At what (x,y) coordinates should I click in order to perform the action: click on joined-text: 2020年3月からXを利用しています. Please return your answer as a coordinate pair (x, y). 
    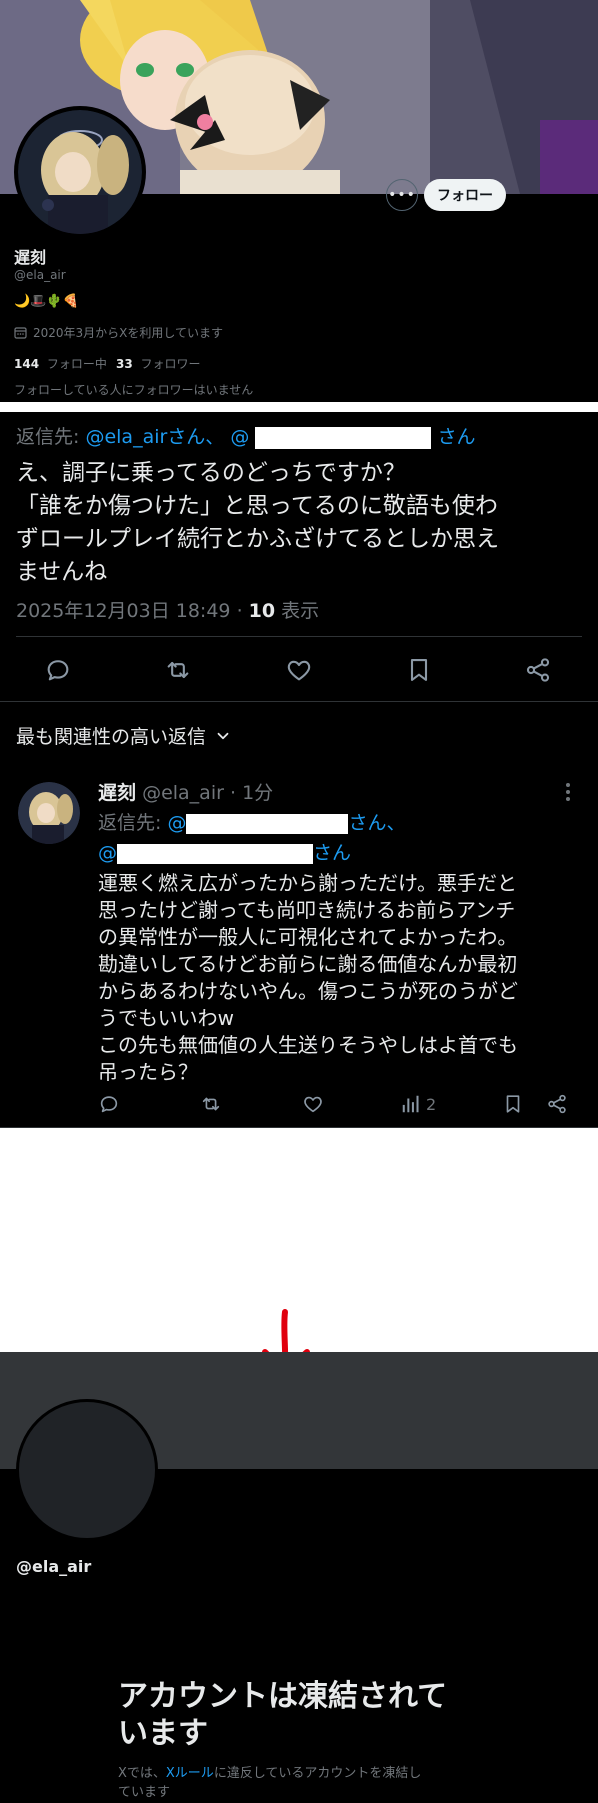
    Looking at the image, I should click on (128, 333).